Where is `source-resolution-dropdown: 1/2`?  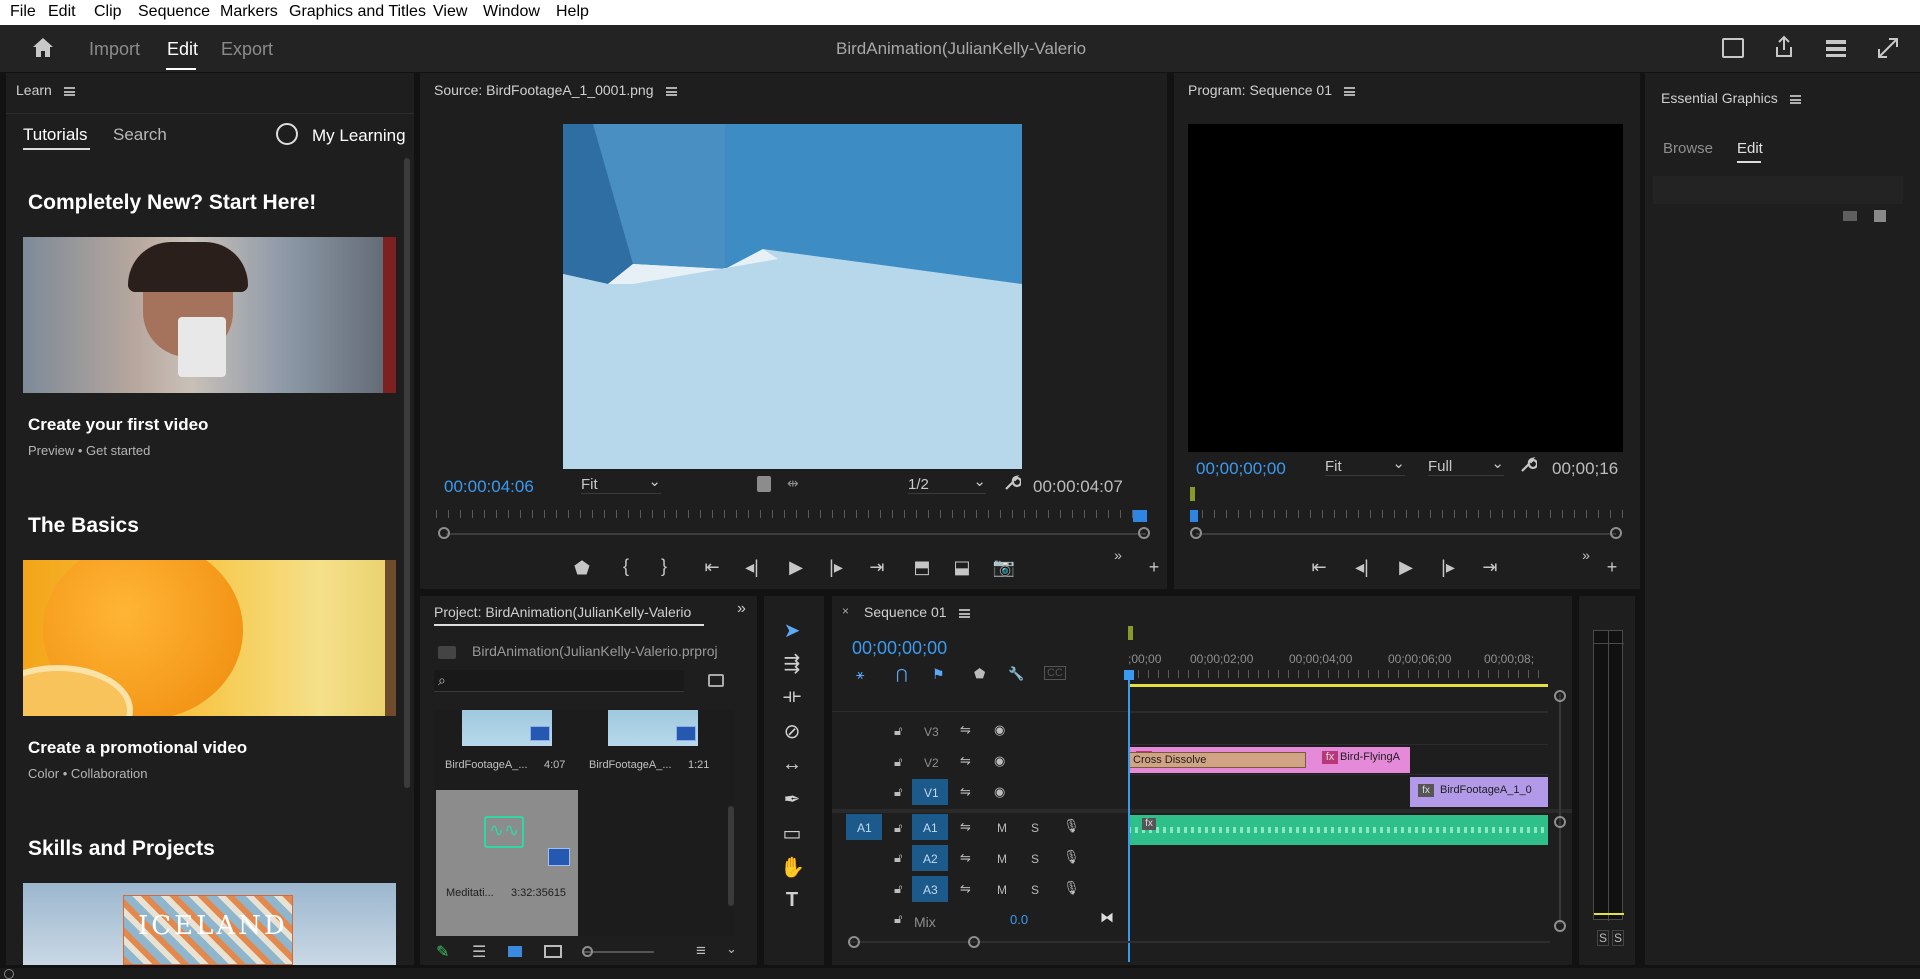
source-resolution-dropdown: 1/2 is located at coordinates (947, 483).